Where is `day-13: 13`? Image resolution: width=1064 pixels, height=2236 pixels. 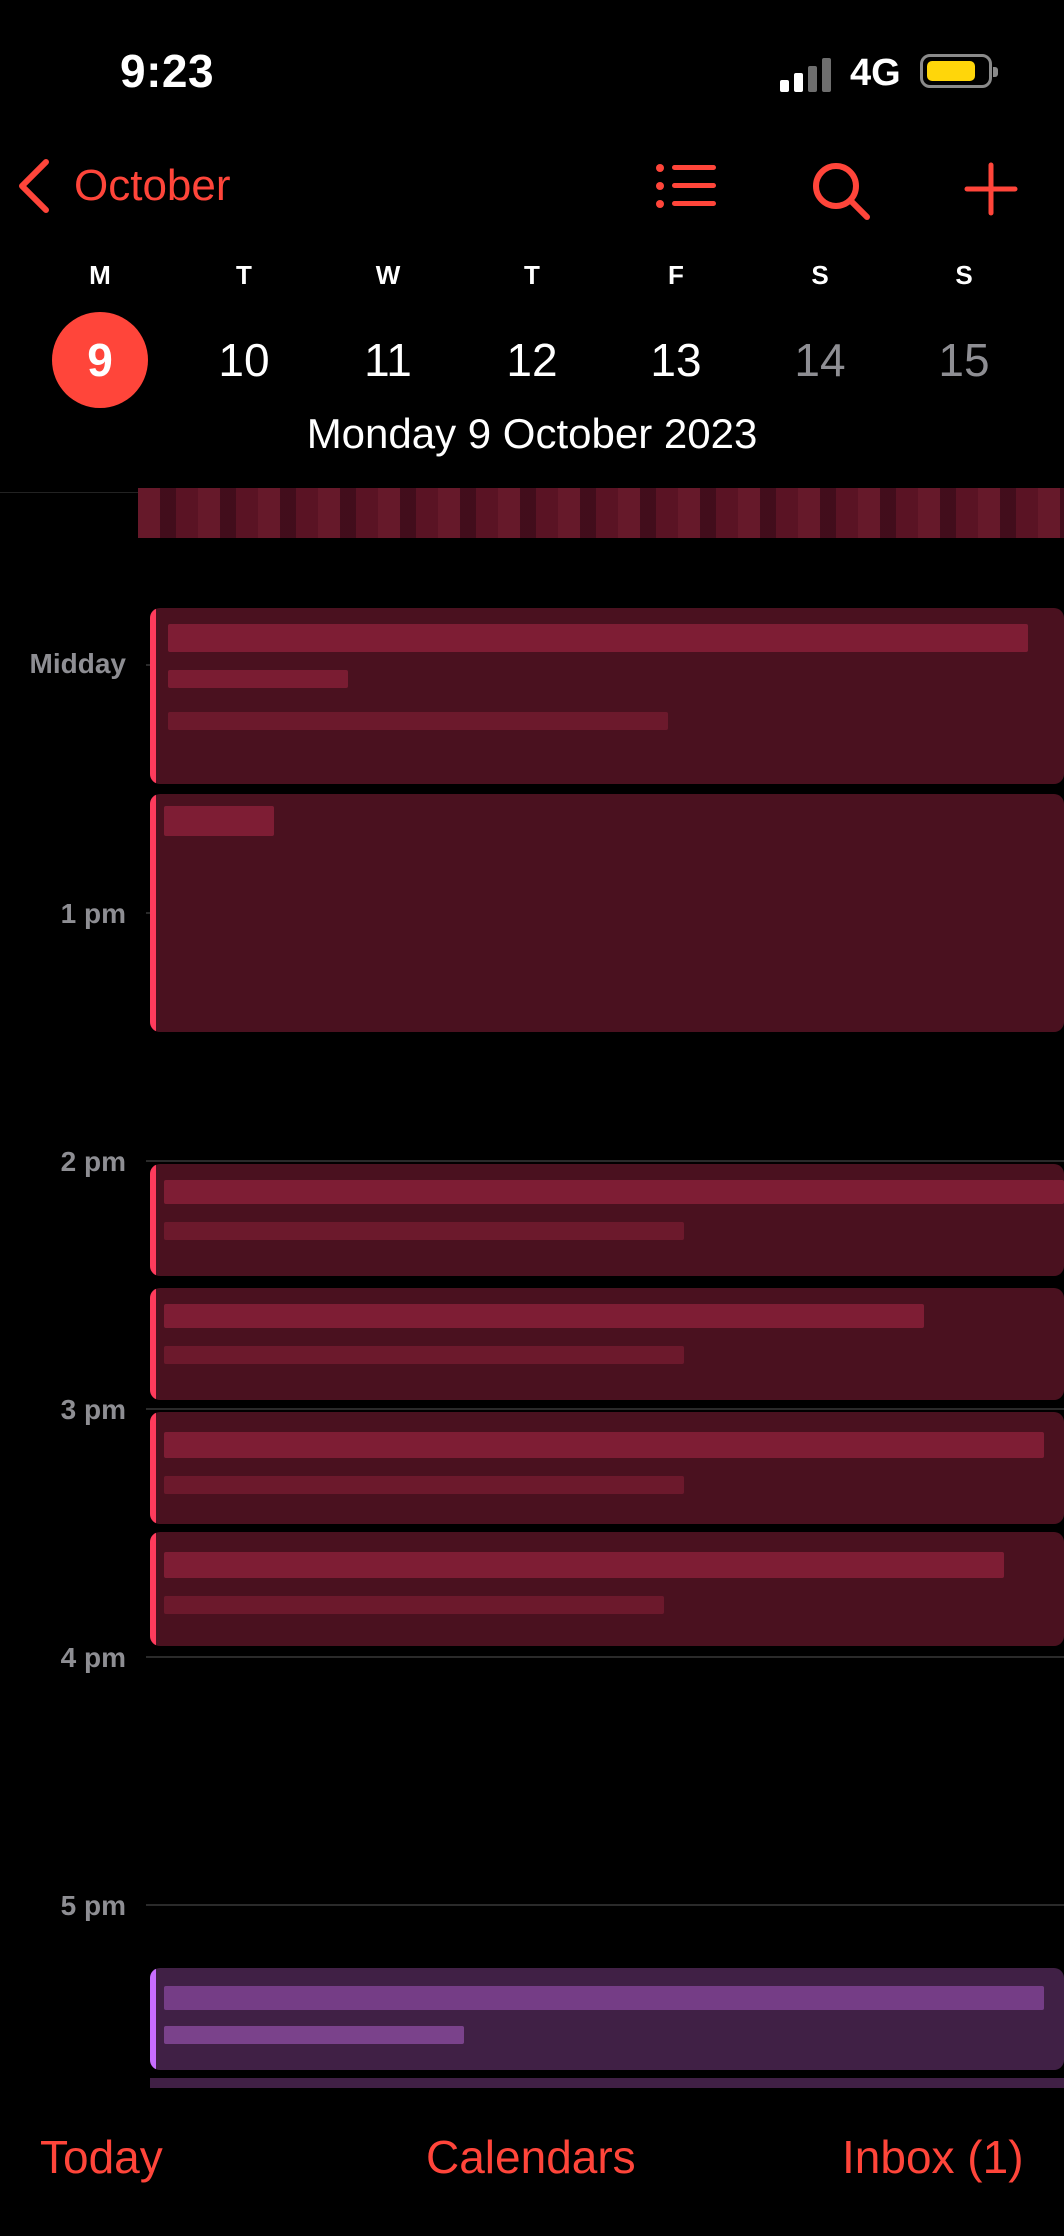 day-13: 13 is located at coordinates (676, 360).